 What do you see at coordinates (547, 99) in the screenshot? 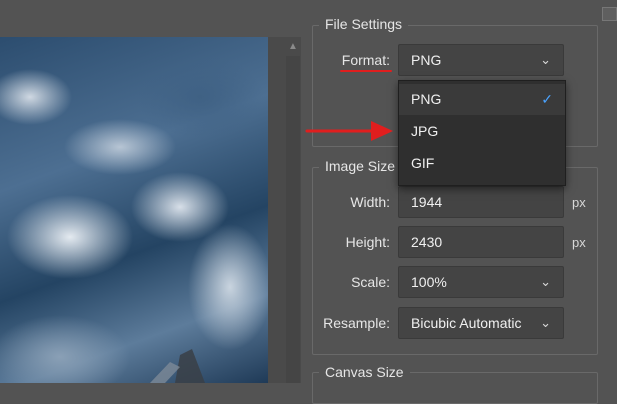
I see `checkmark-icon: ✓` at bounding box center [547, 99].